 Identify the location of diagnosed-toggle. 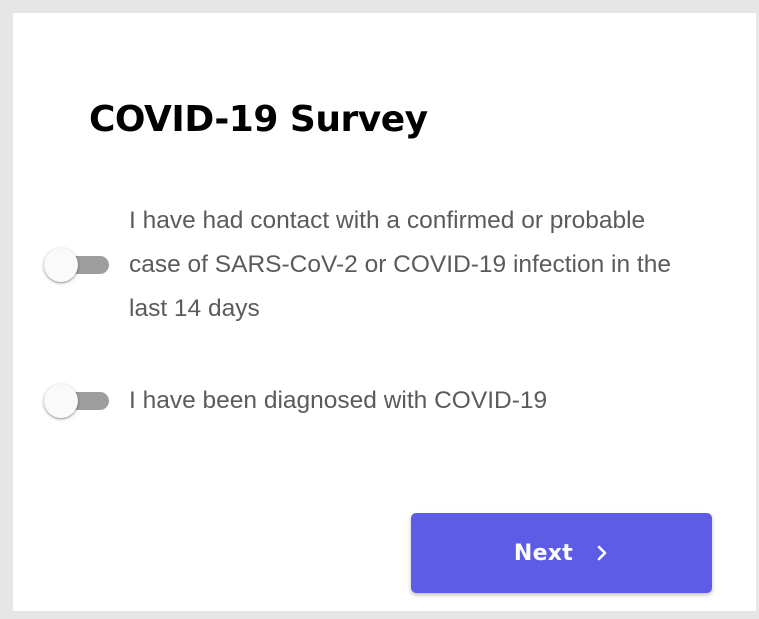
(76, 401).